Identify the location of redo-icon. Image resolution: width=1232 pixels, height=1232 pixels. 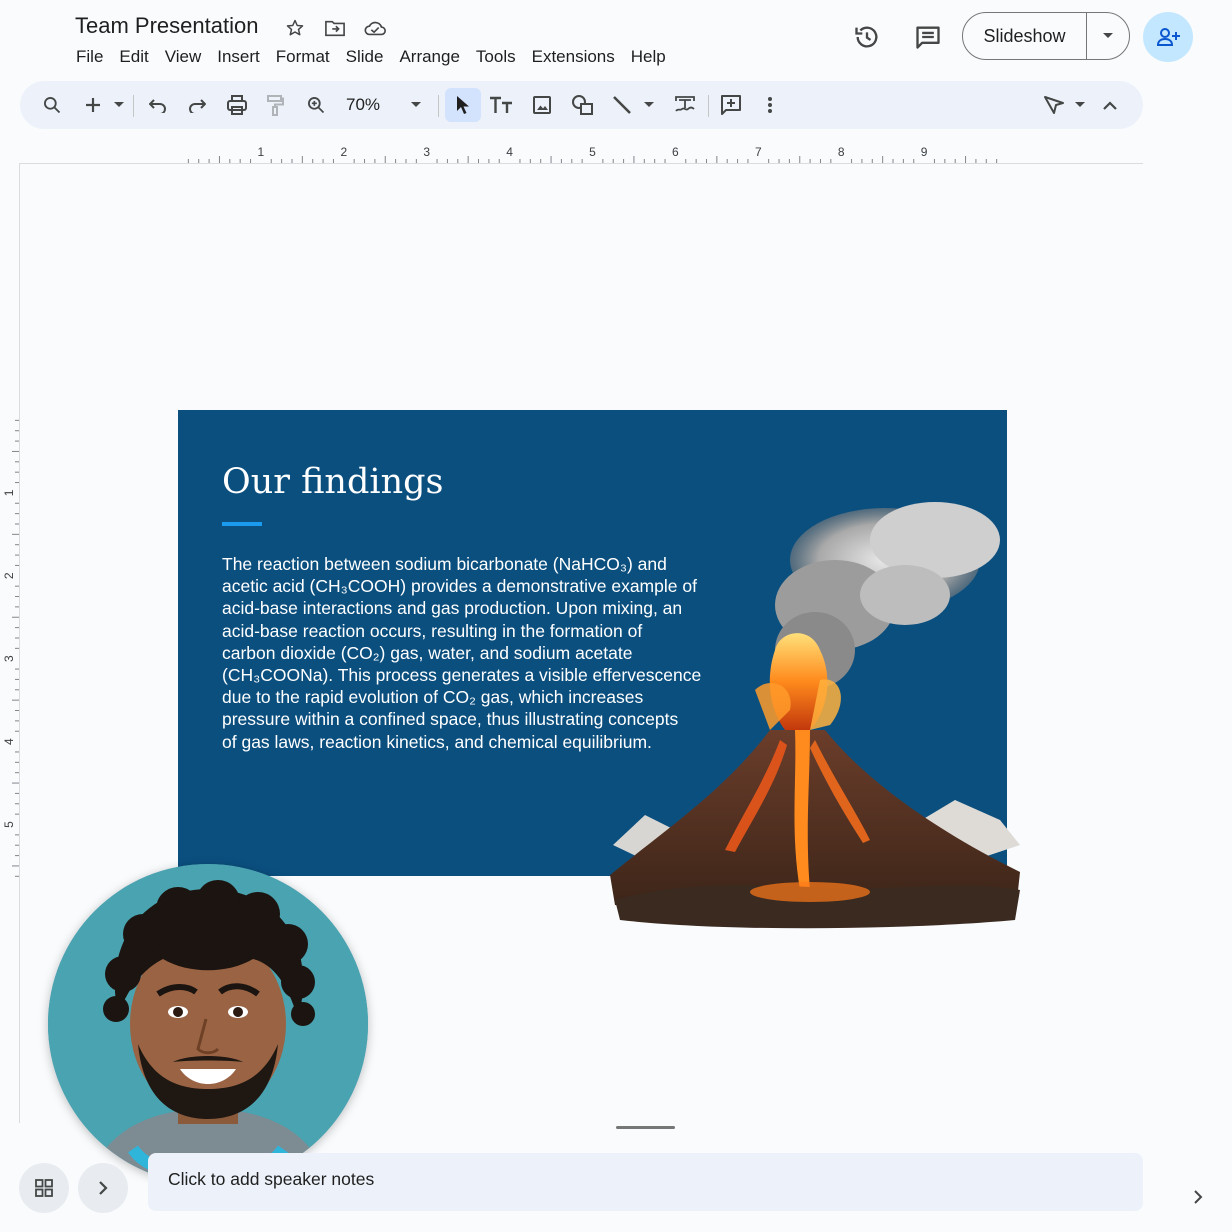
(197, 105).